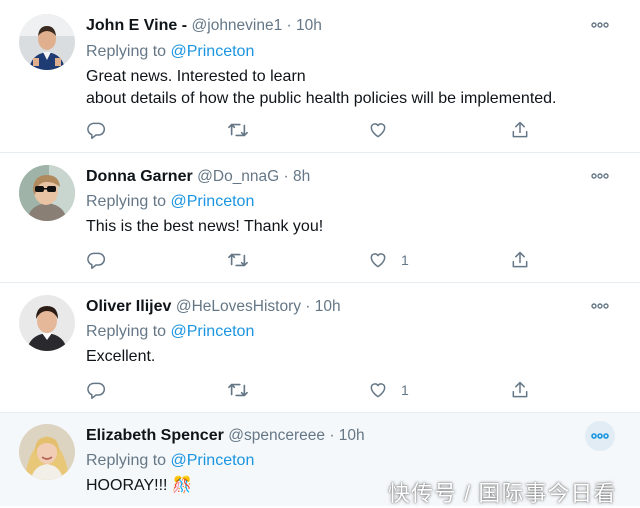 This screenshot has width=640, height=508. I want to click on like-button, so click(384, 130).